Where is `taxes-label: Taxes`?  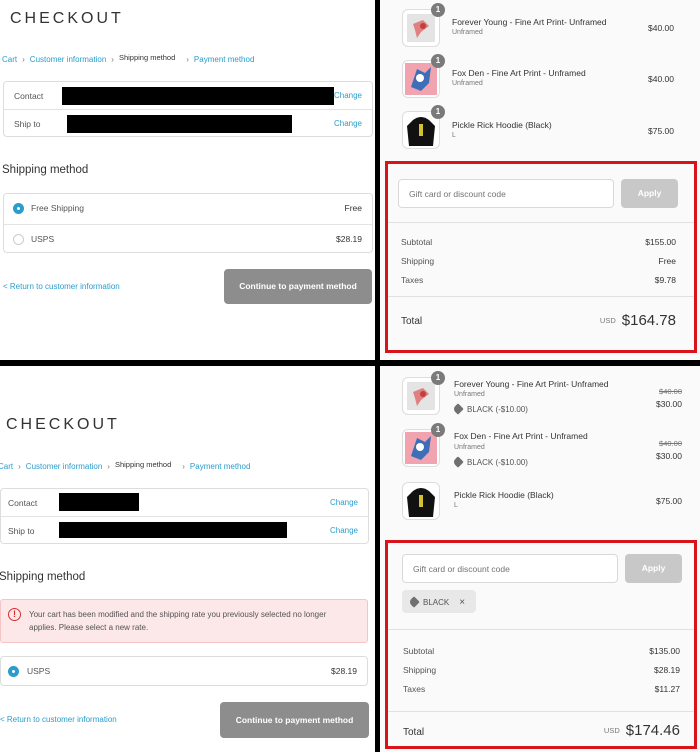
taxes-label: Taxes is located at coordinates (412, 280).